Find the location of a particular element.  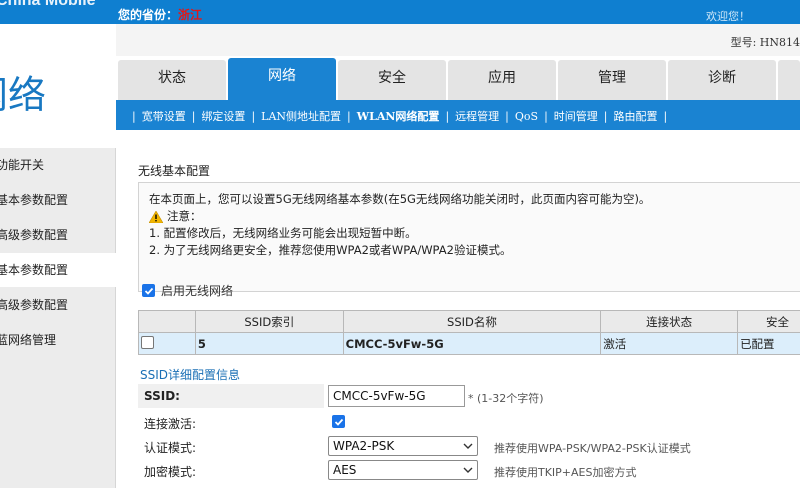

table-header-select is located at coordinates (167, 321).